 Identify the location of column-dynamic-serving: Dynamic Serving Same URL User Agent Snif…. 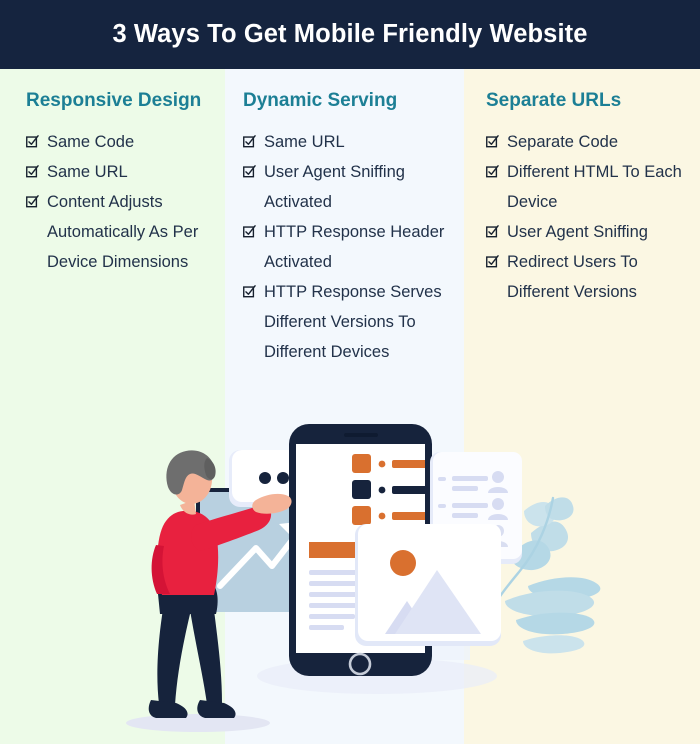
(350, 218).